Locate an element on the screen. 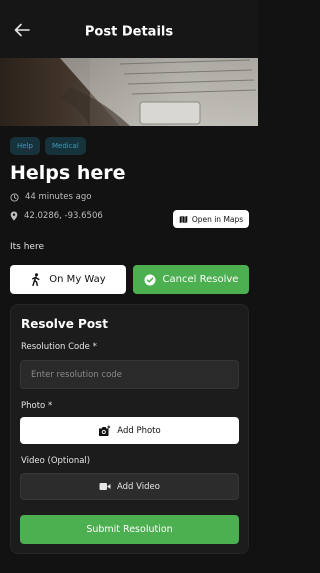 This screenshot has height=573, width=320. resolution-code-label: Resolution Code * is located at coordinates (59, 347).